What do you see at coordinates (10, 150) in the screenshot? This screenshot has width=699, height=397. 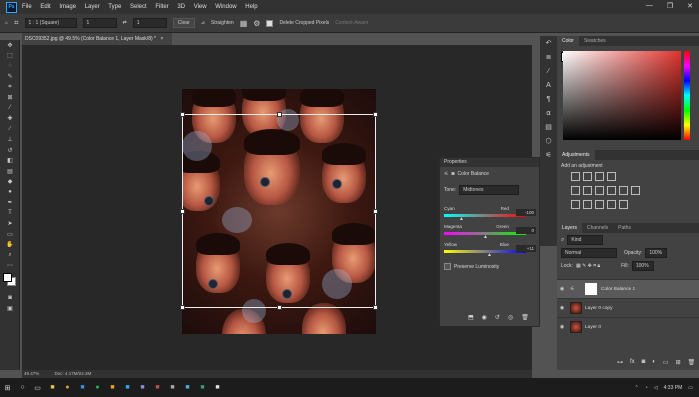 I see `history-brush-tool-icon: ↺` at bounding box center [10, 150].